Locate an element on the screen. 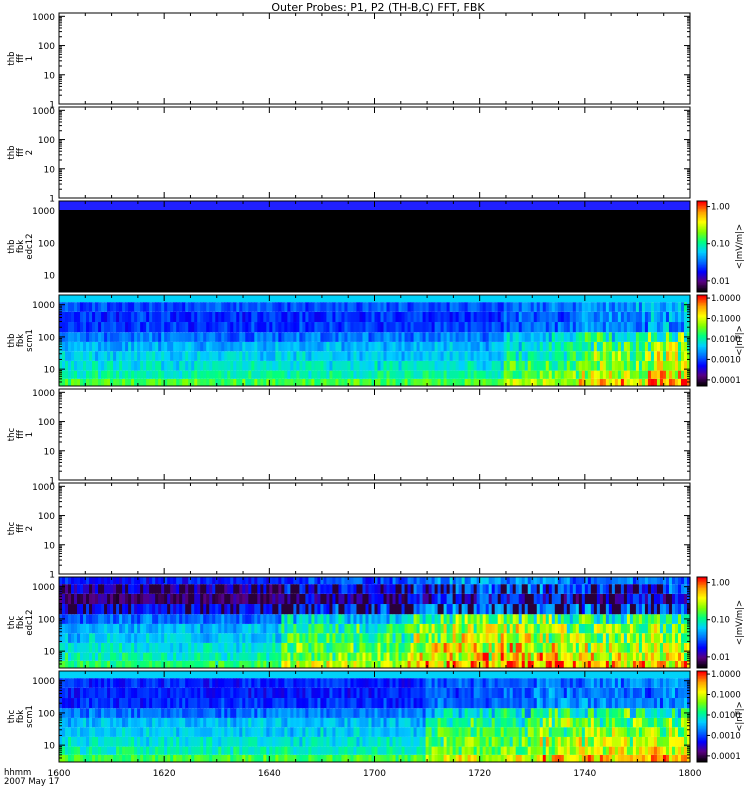  y-axis-label: thc fff 2 is located at coordinates (21, 528).